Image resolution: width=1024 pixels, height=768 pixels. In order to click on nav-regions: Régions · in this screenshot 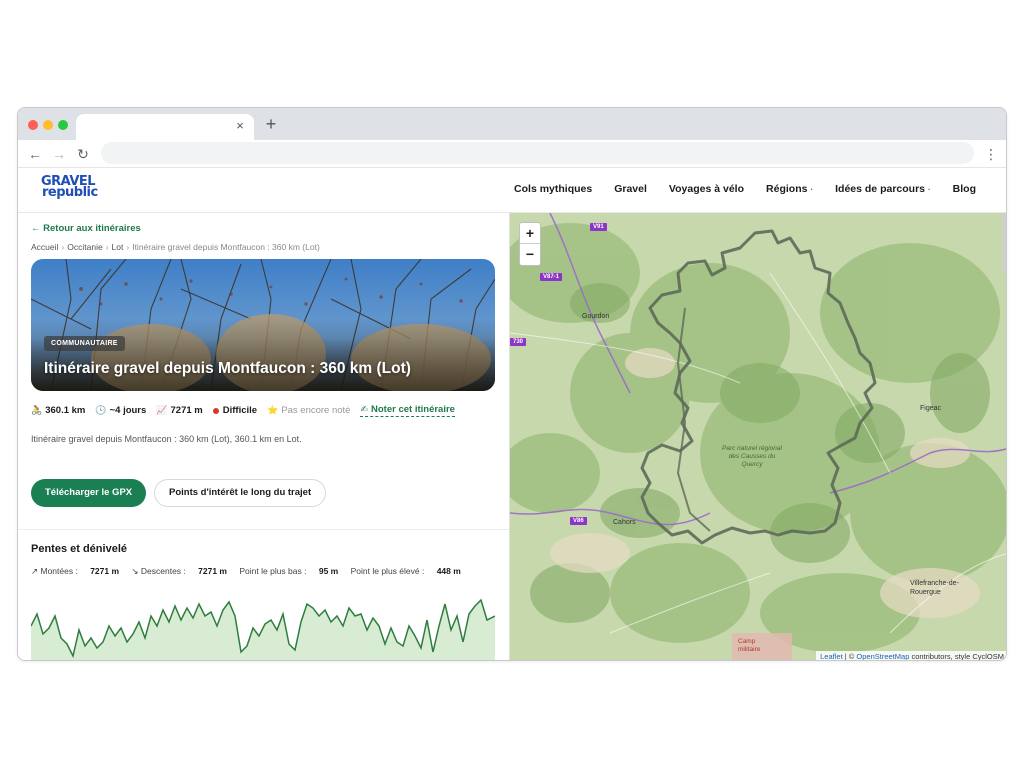, I will do `click(789, 189)`.